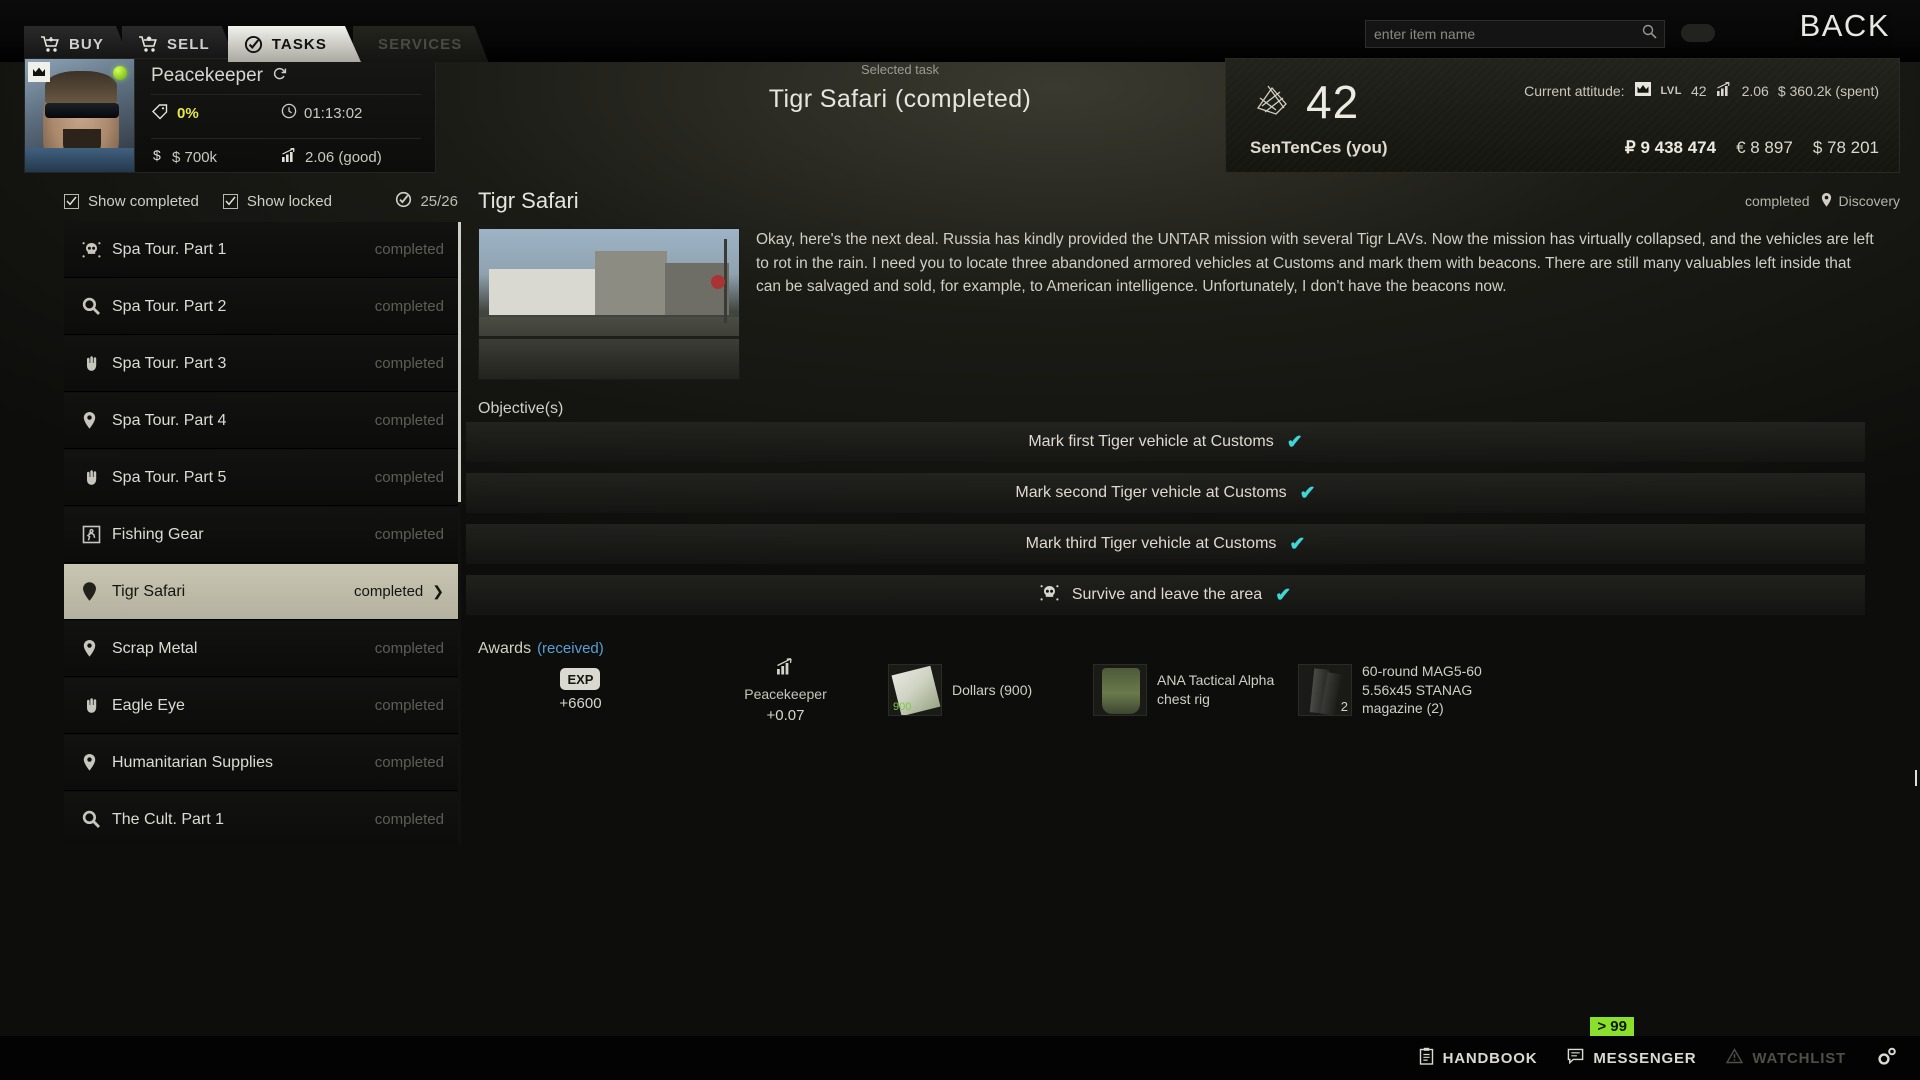 Image resolution: width=1920 pixels, height=1080 pixels. I want to click on thumb-sign, so click(718, 282).